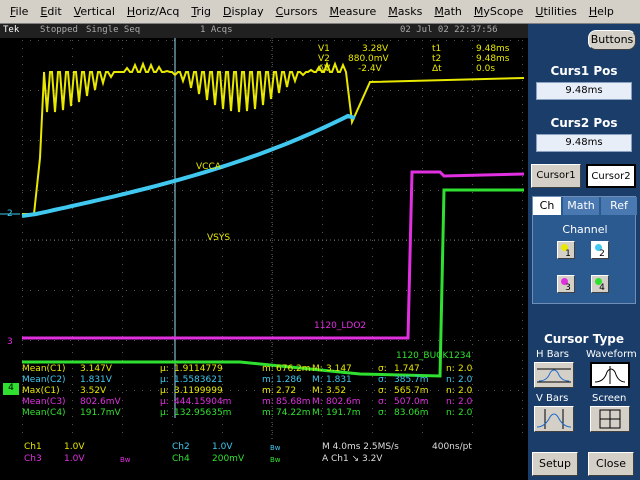 This screenshot has height=480, width=640. I want to click on curs2-pos-title: Curs2 Pos, so click(584, 123).